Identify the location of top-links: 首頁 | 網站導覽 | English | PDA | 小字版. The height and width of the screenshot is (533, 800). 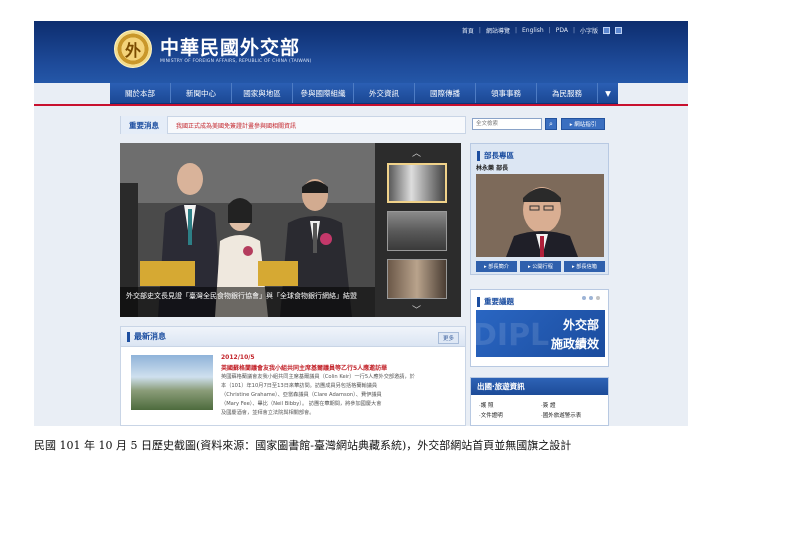
(542, 30).